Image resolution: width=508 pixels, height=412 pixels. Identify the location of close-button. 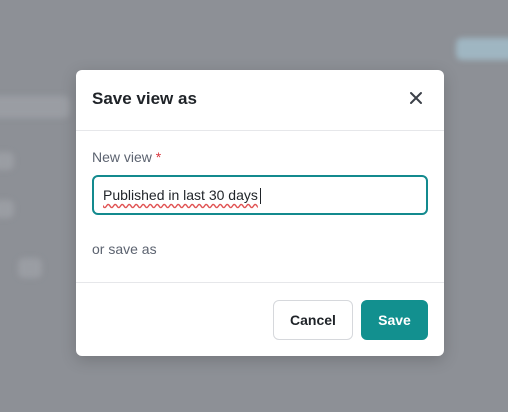
(416, 98).